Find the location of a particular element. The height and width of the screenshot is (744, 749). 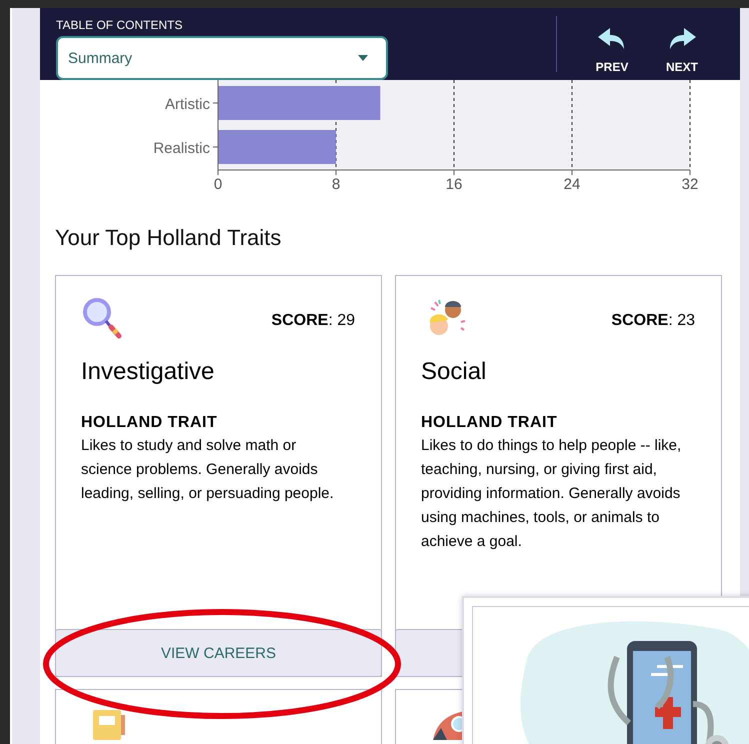

score-text: SCORE: 29 is located at coordinates (313, 321).